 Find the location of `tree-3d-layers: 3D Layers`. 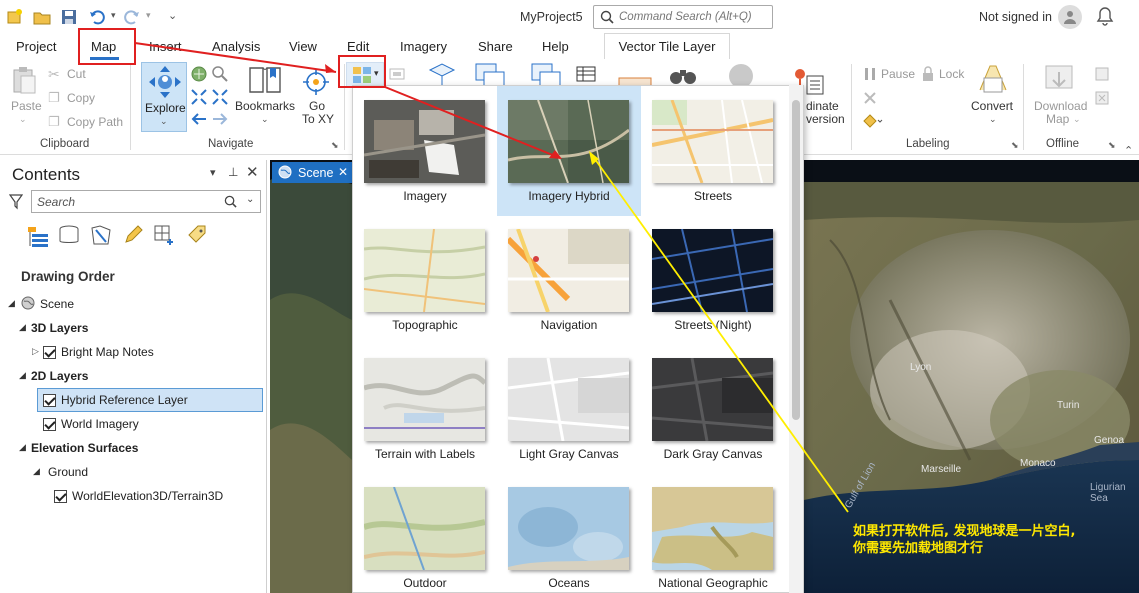

tree-3d-layers: 3D Layers is located at coordinates (59, 328).